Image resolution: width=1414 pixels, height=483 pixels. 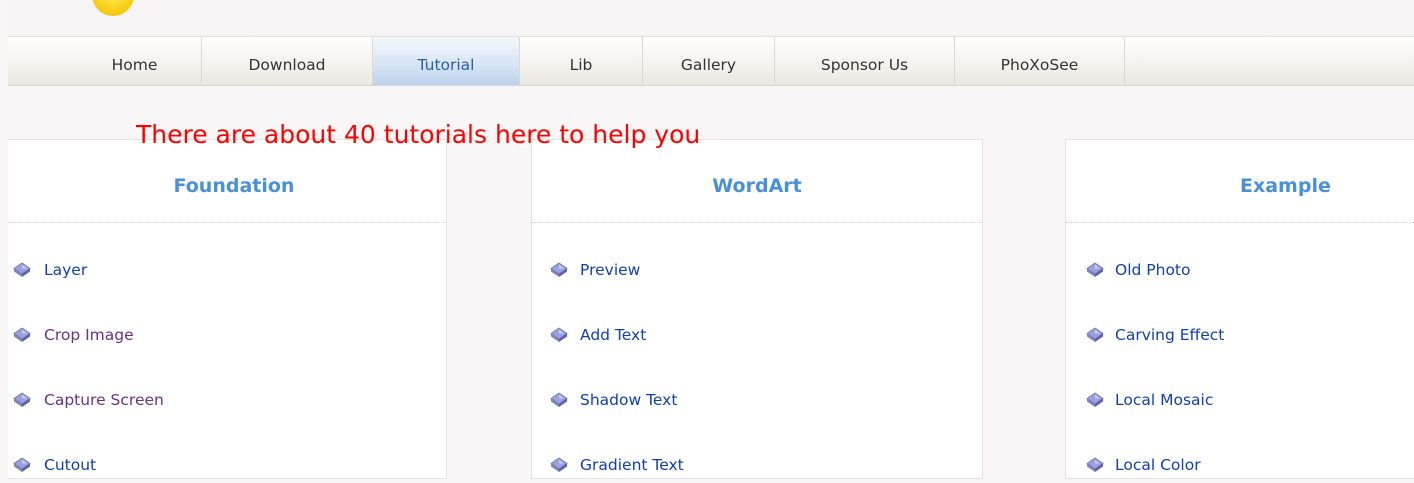 I want to click on nav-tutorial-label: Tutorial, so click(x=446, y=65).